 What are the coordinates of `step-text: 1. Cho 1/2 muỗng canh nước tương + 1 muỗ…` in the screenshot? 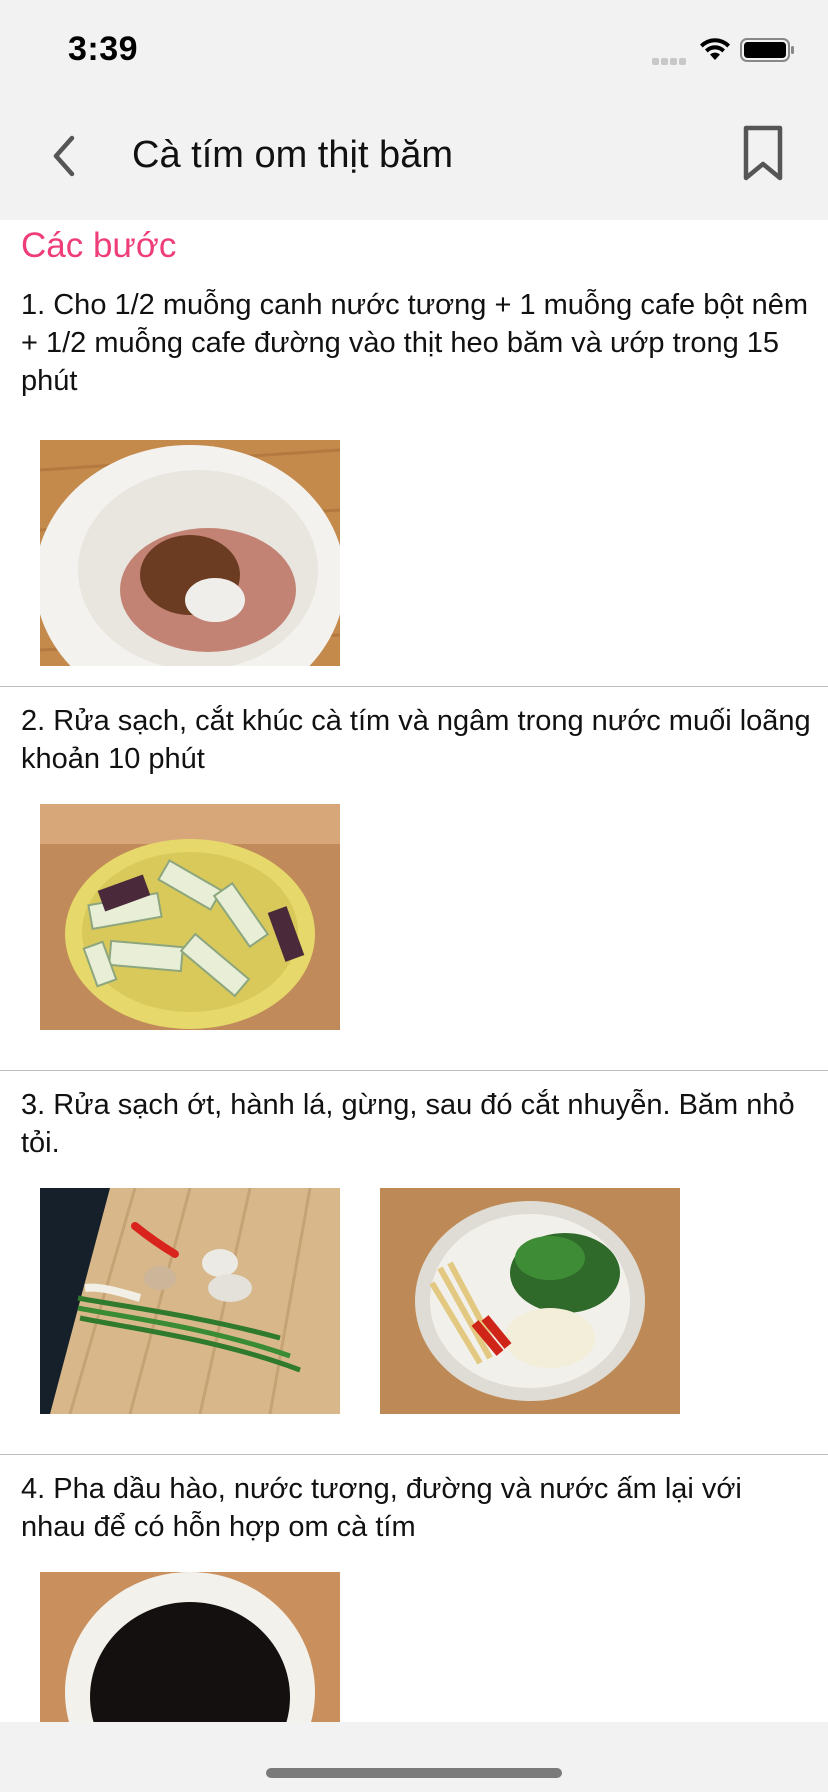 It's located at (415, 343).